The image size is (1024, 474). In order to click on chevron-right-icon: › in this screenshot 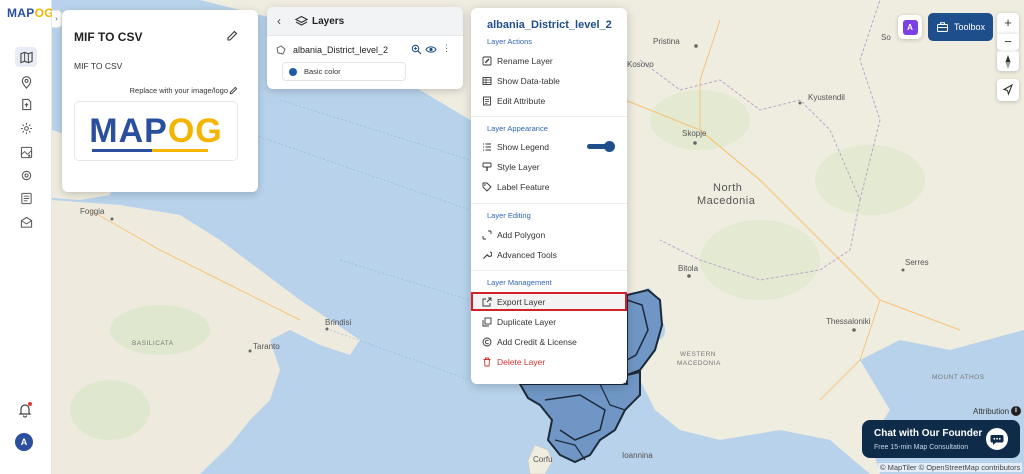, I will do `click(57, 19)`.